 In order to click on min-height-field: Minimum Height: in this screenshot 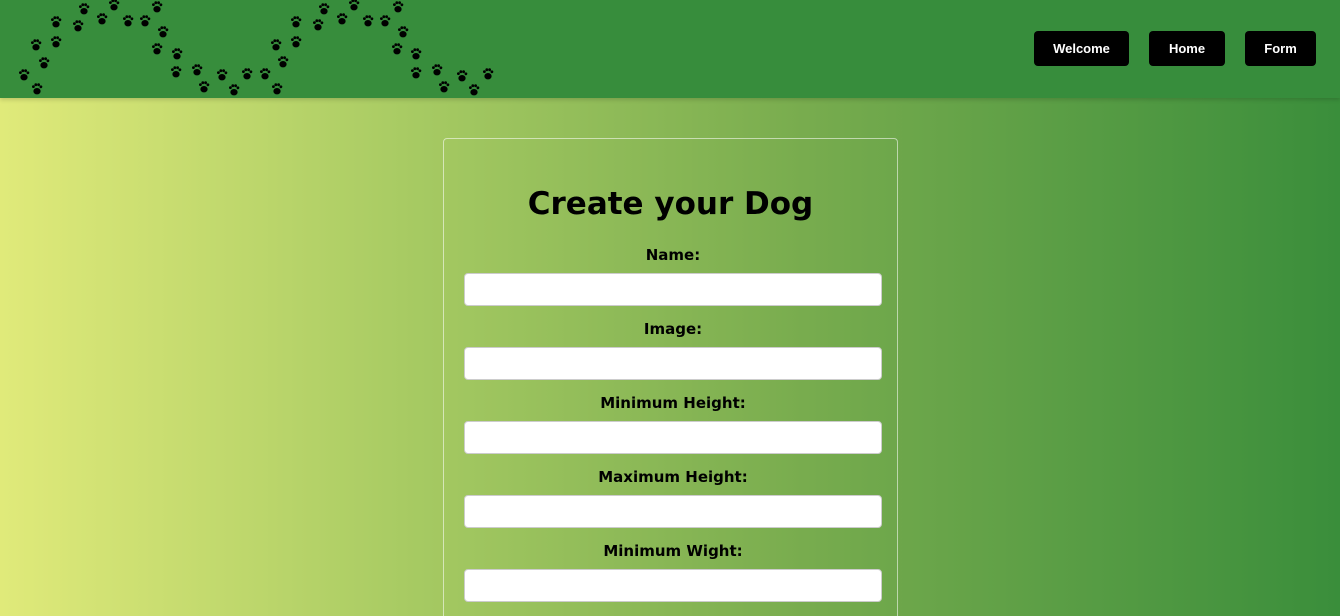, I will do `click(673, 423)`.